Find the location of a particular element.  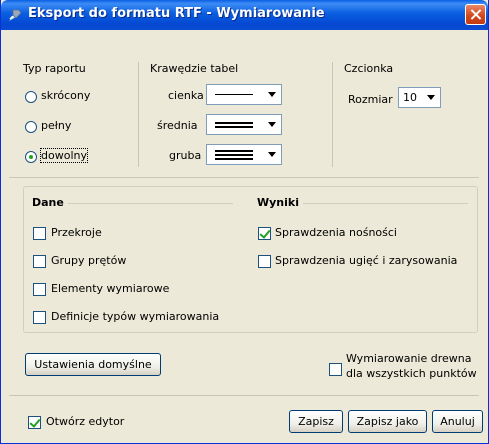

app-icon is located at coordinates (15, 15).